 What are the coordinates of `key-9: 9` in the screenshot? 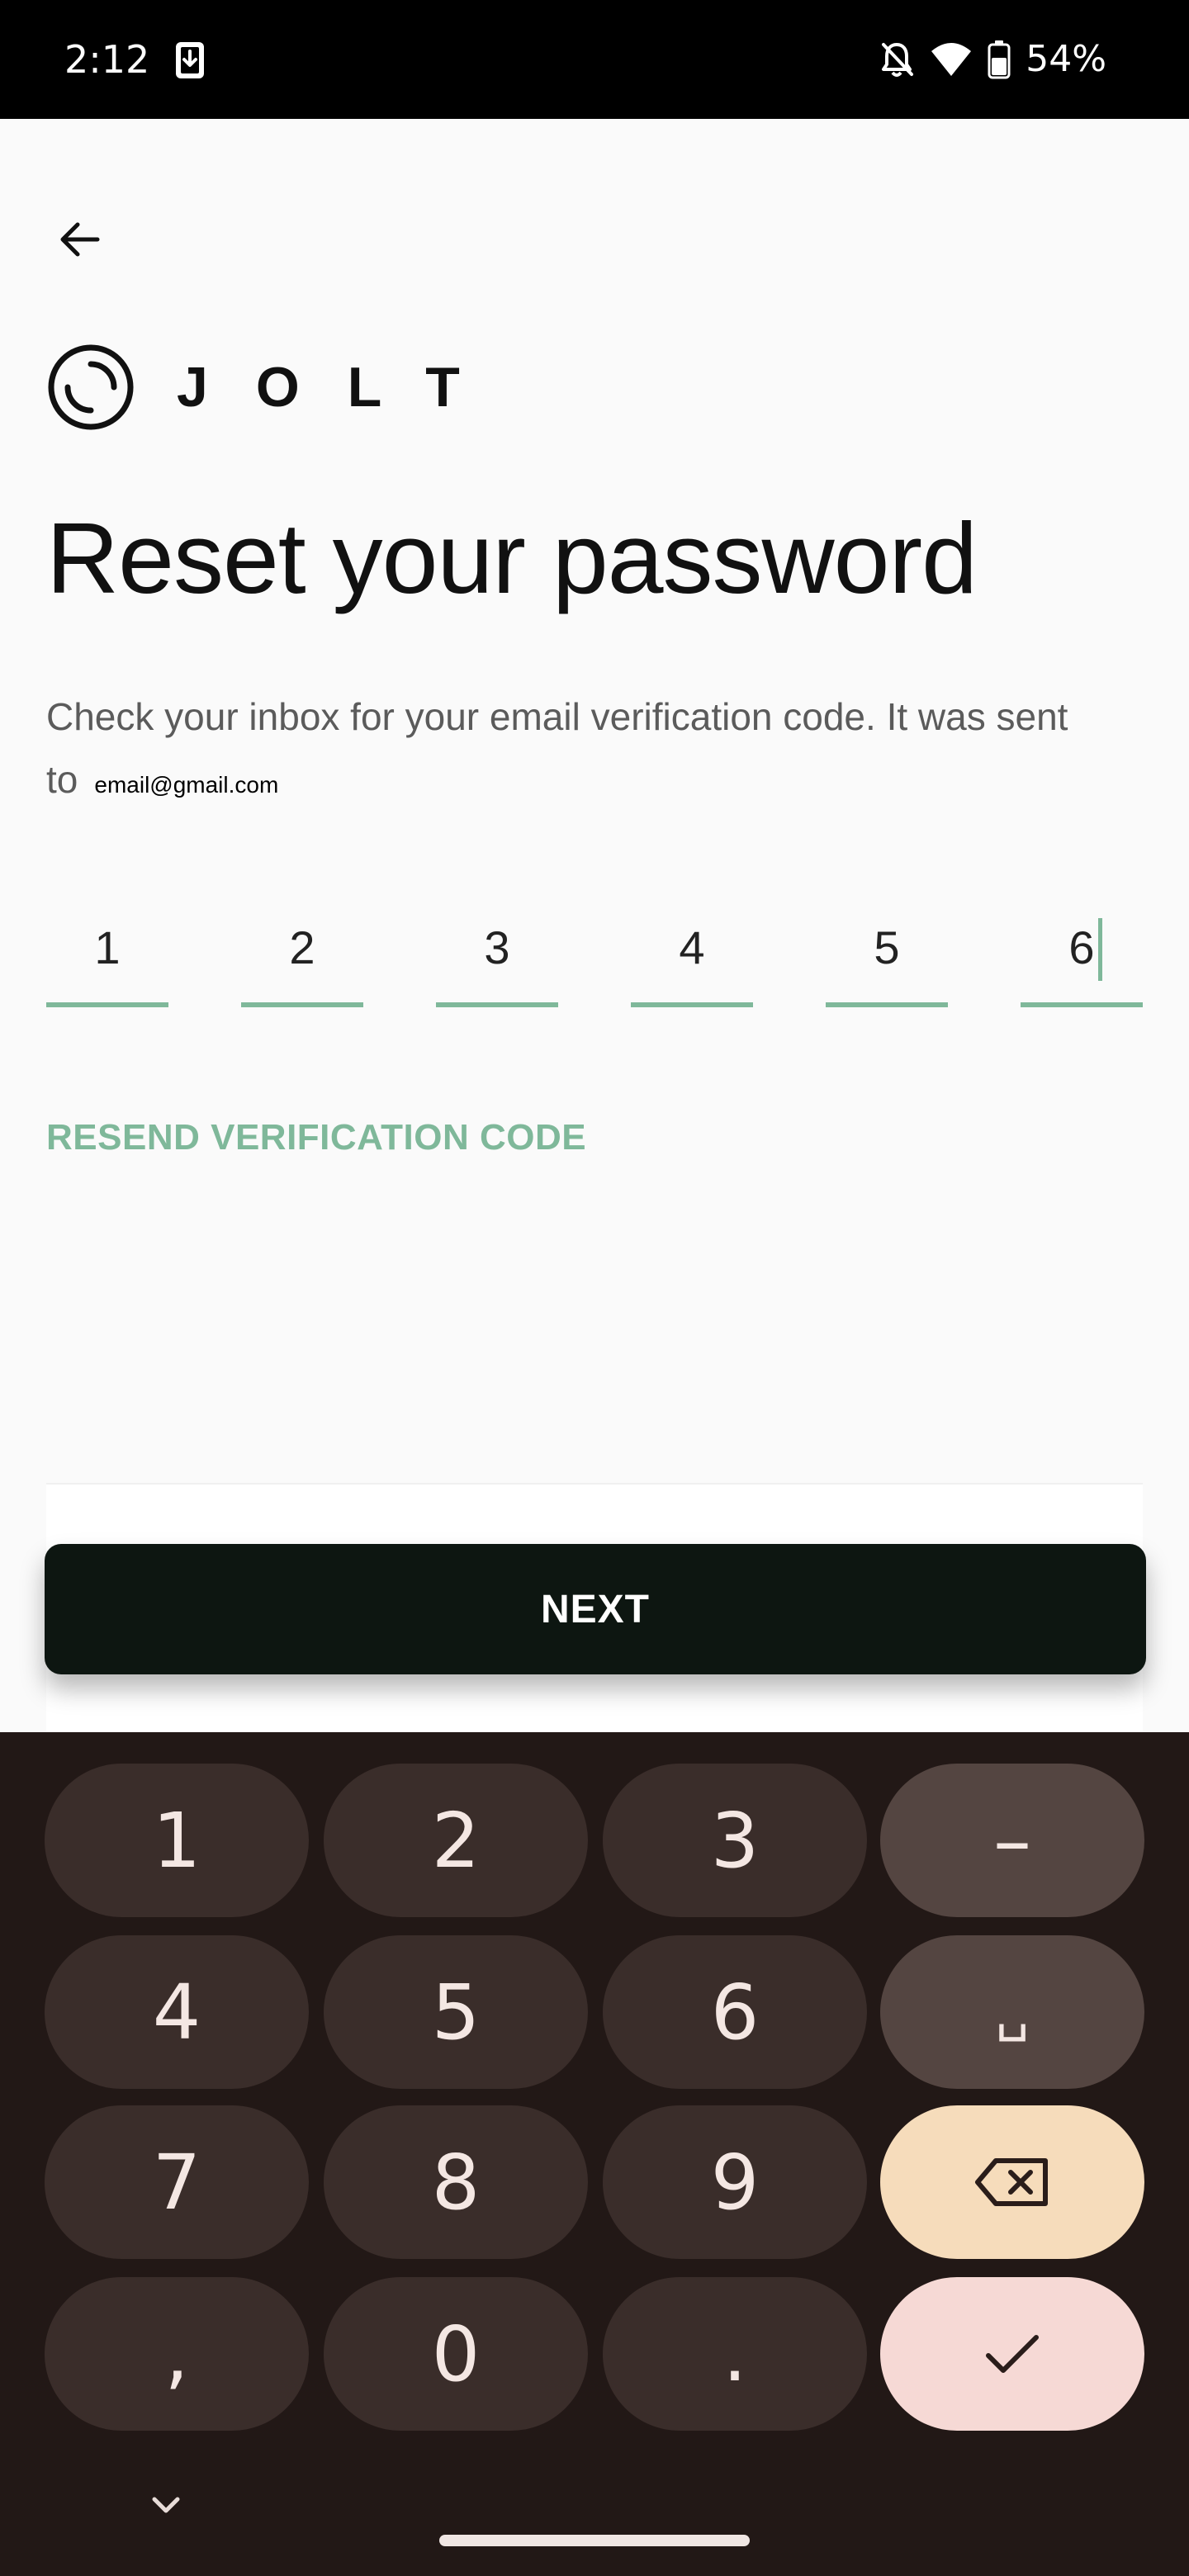 It's located at (735, 2182).